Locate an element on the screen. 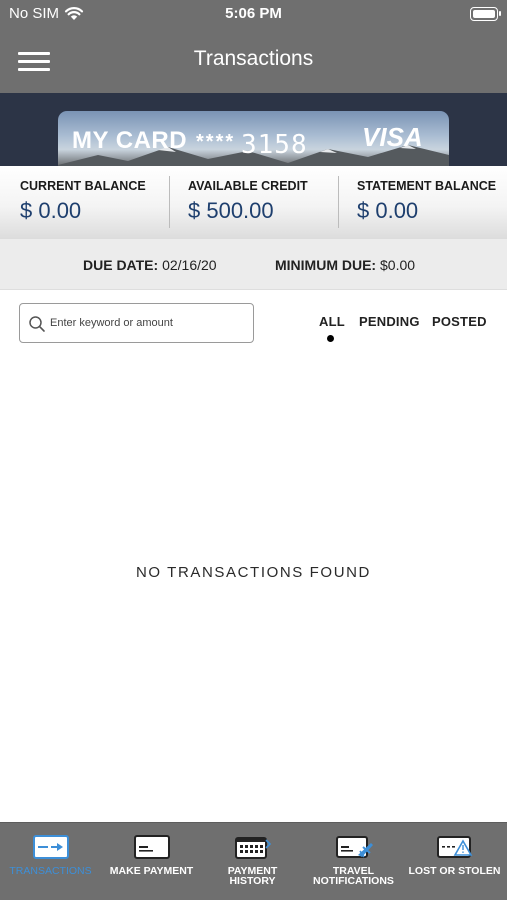 The width and height of the screenshot is (507, 900). tab-lost-or-stolen: LOST OR STOLEN is located at coordinates (454, 861).